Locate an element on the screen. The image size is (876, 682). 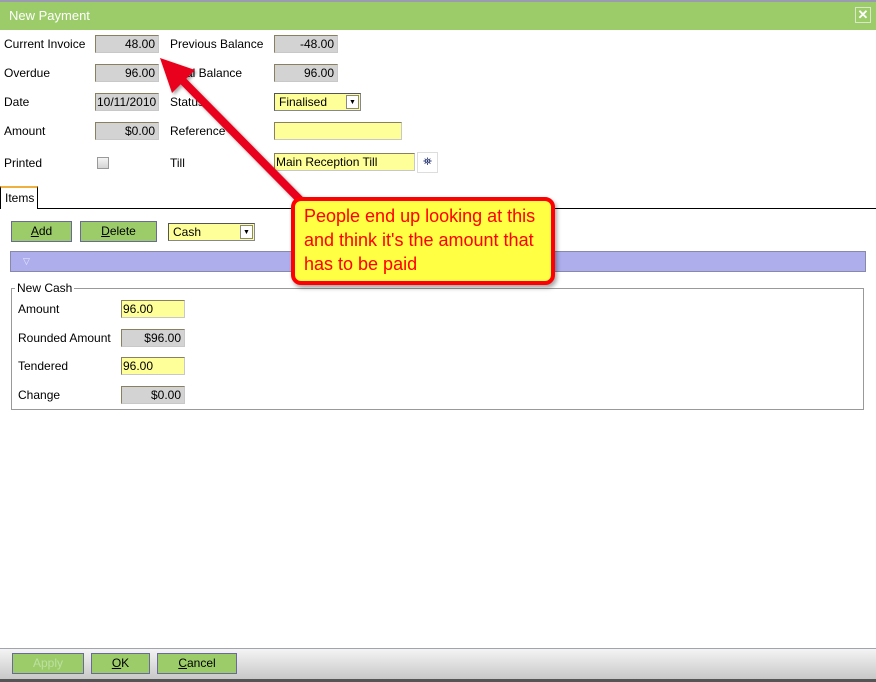
rounded-amount-field: $96.00 is located at coordinates (153, 338).